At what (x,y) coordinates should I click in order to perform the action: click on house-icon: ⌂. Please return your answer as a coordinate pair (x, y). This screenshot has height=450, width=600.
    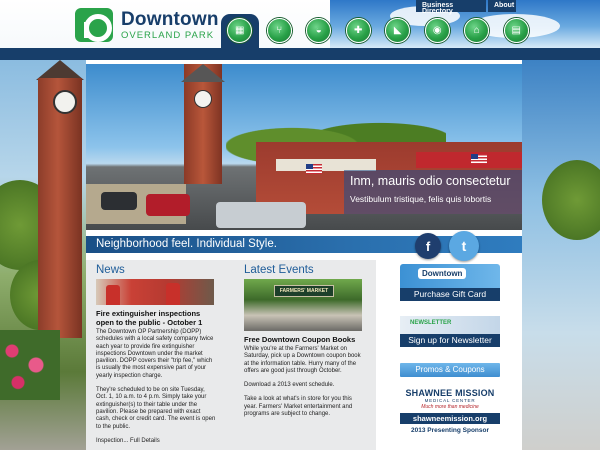
    Looking at the image, I should click on (477, 30).